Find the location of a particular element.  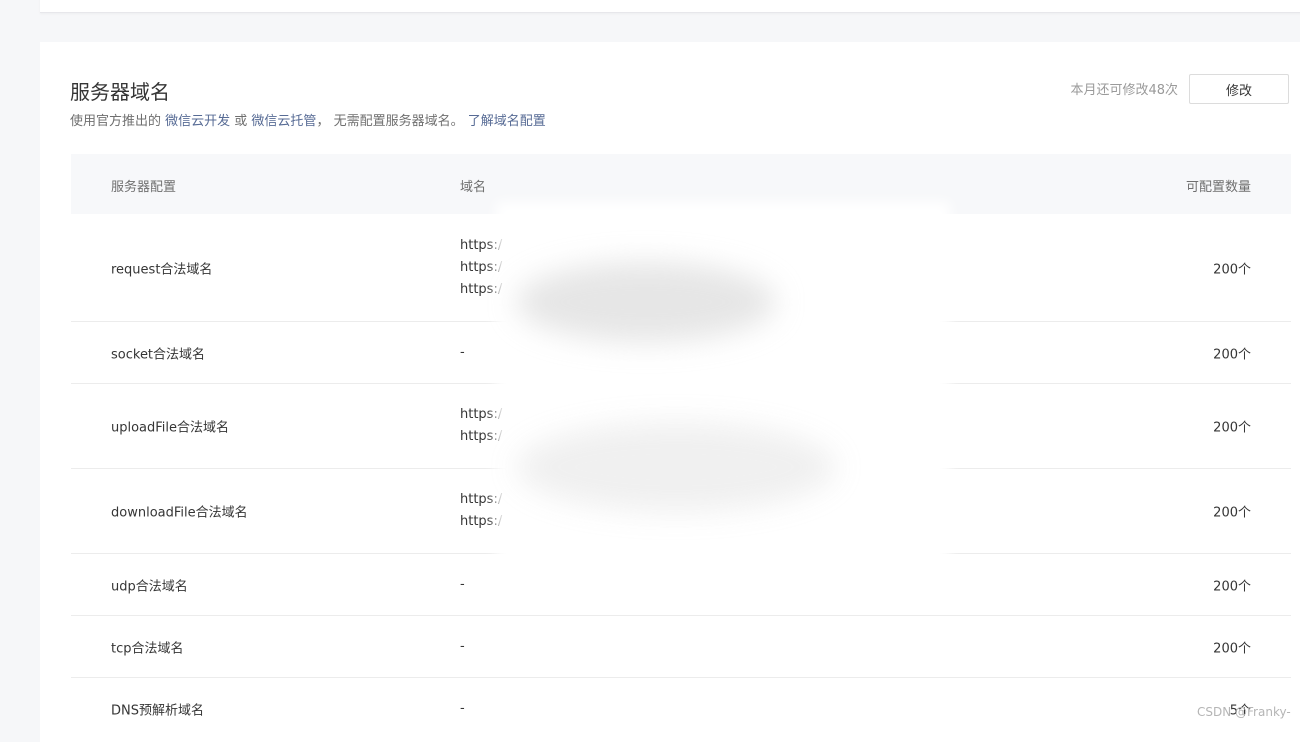

table-row-tcp: tcp合法域名 - 200个 is located at coordinates (681, 647).